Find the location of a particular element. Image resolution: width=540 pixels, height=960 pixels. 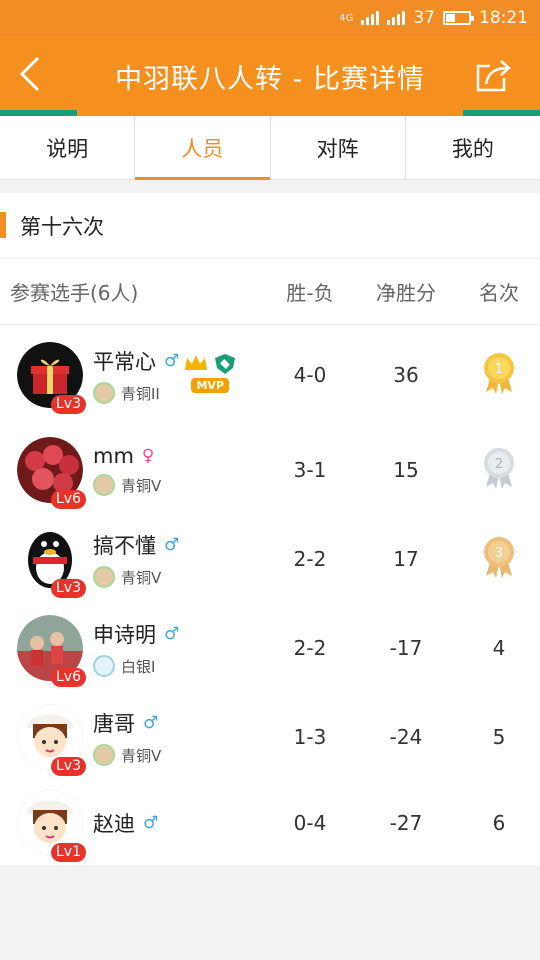

player-cell: Lv6 mm ♀ 青铜V is located at coordinates (133, 473).